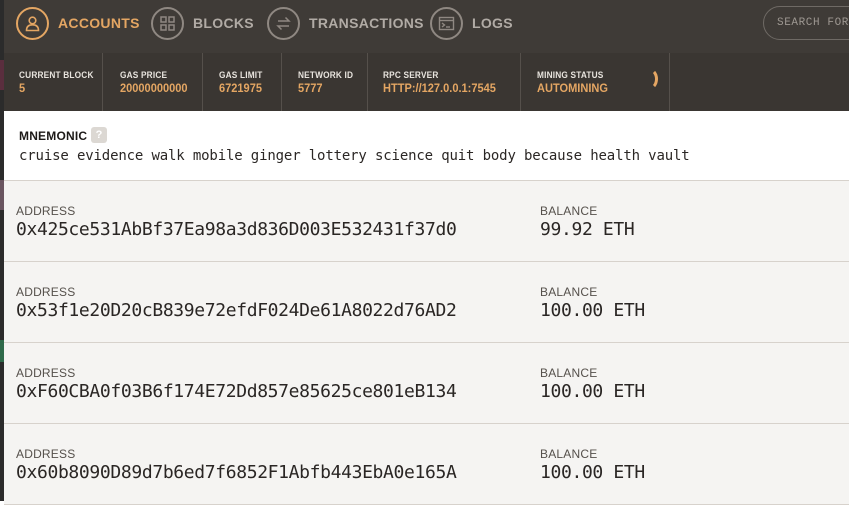 The height and width of the screenshot is (505, 849). I want to click on tab-label: BLOCKS, so click(223, 23).